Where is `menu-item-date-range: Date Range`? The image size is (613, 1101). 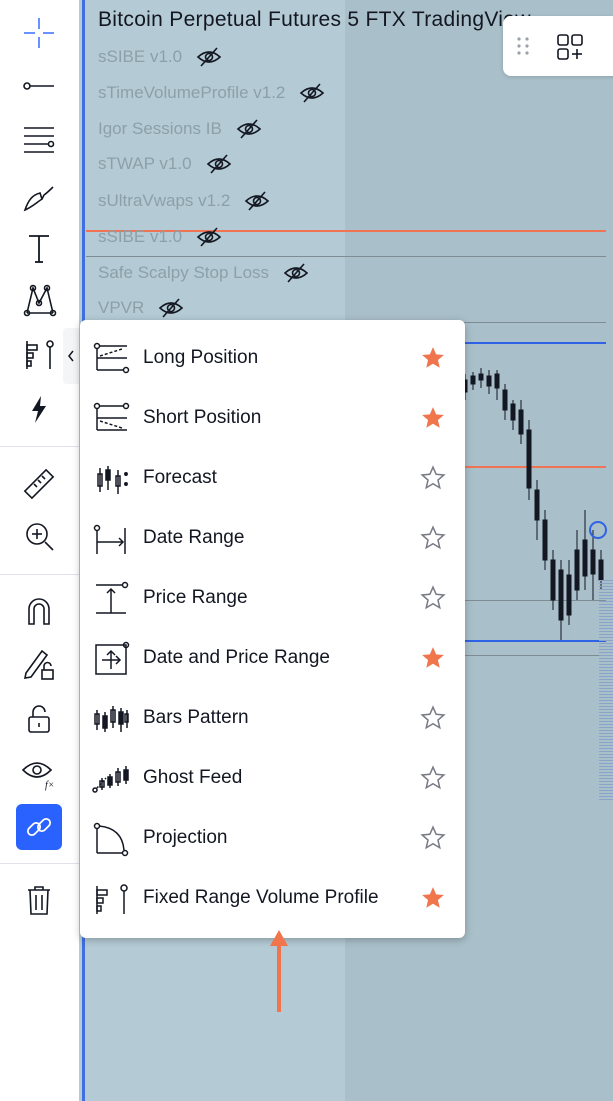
menu-item-date-range: Date Range is located at coordinates (272, 538).